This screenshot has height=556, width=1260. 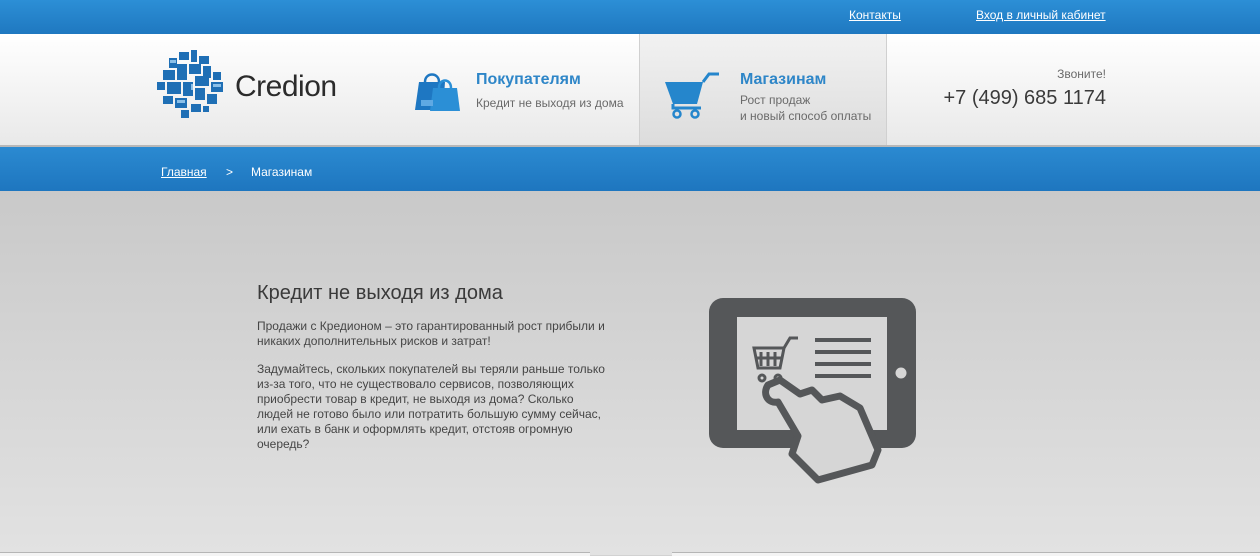 I want to click on login-link: Вход в личный кабинет, so click(x=1041, y=15).